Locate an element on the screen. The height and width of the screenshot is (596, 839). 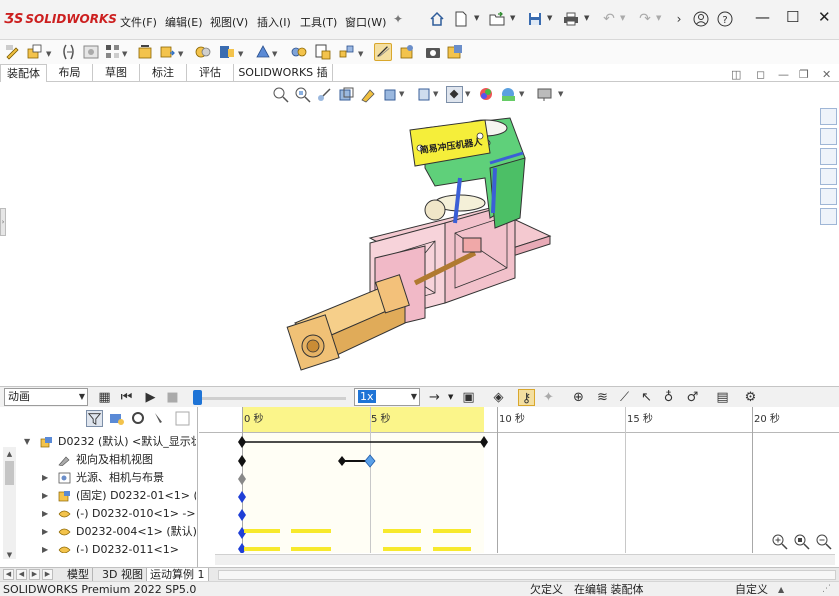
gravity-icon: ♂ is located at coordinates (692, 397).